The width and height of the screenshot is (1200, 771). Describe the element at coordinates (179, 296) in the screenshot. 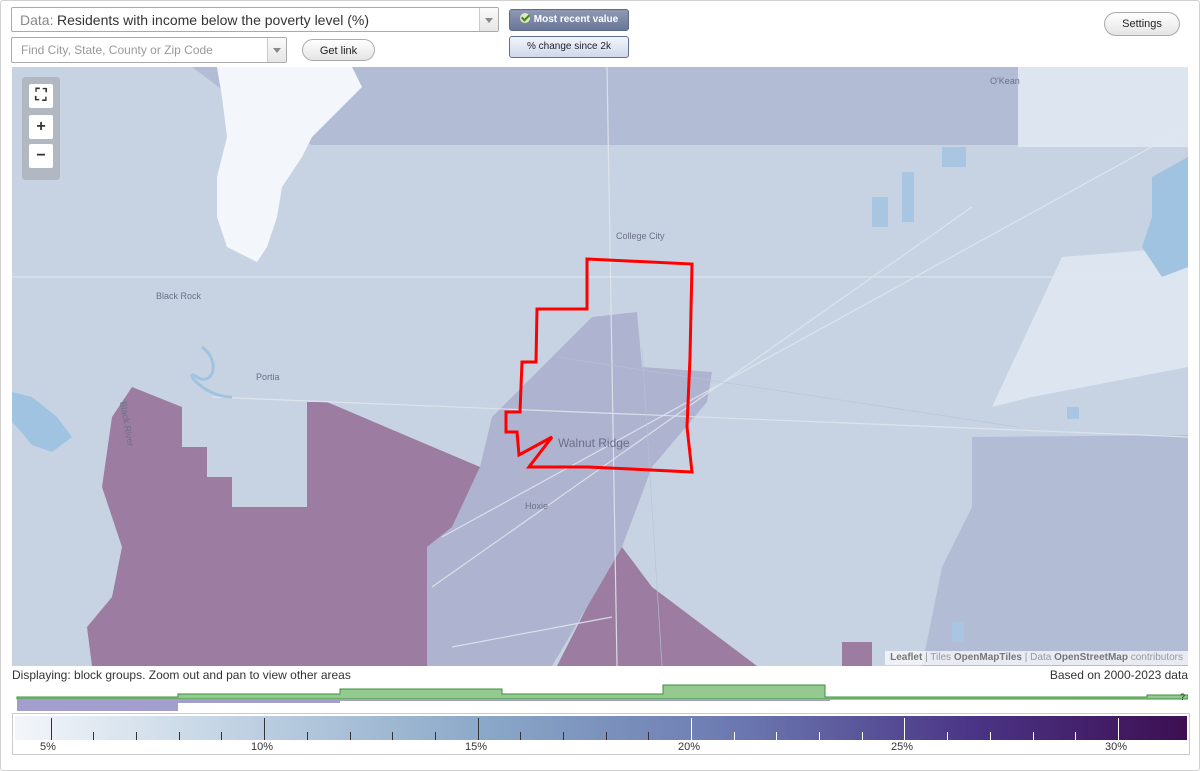

I see `place-label-black-rock: Black Rock` at that location.